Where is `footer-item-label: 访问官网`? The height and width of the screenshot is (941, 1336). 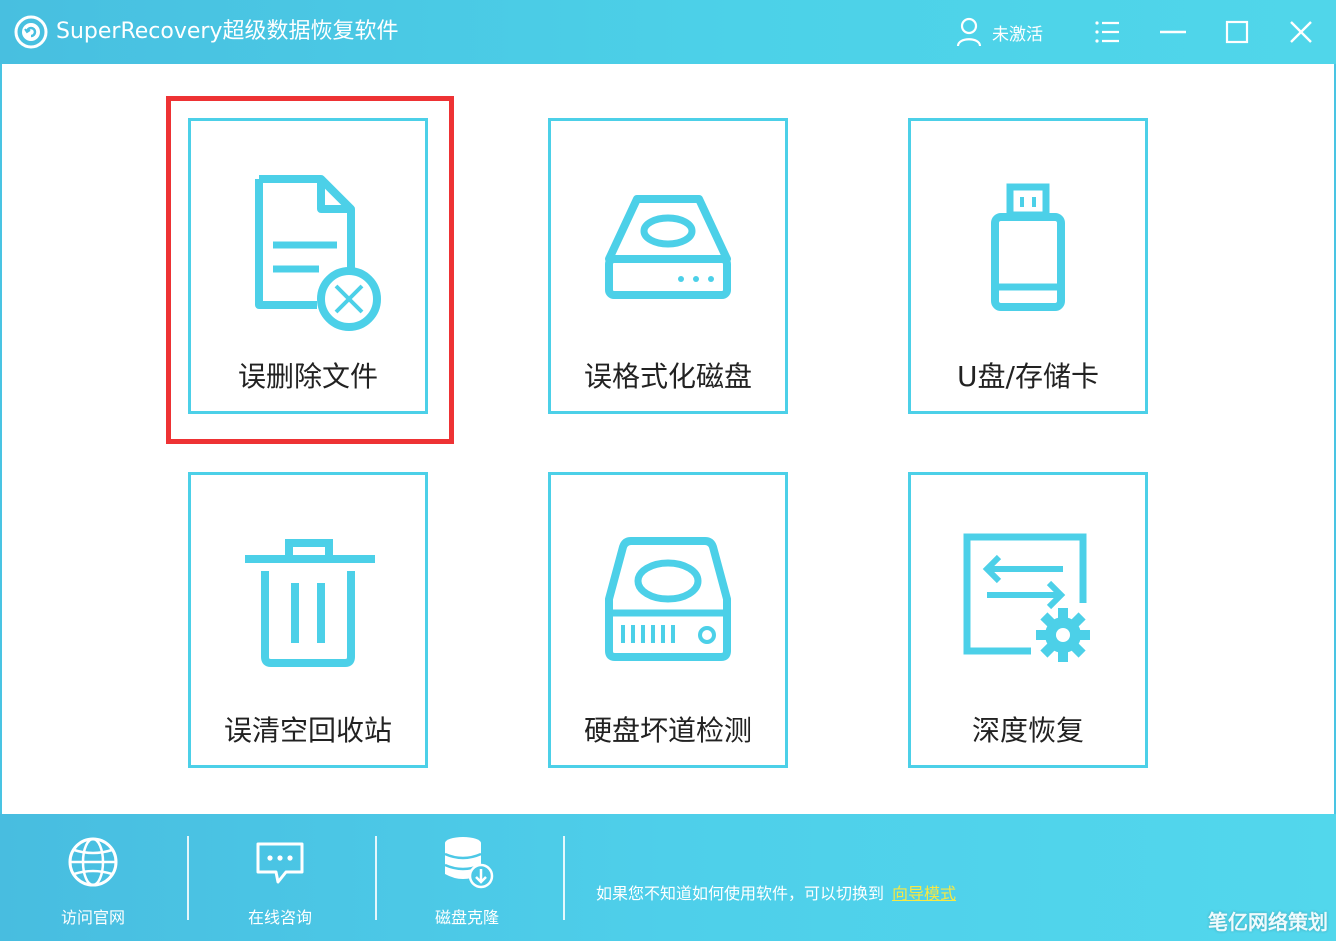 footer-item-label: 访问官网 is located at coordinates (92, 917).